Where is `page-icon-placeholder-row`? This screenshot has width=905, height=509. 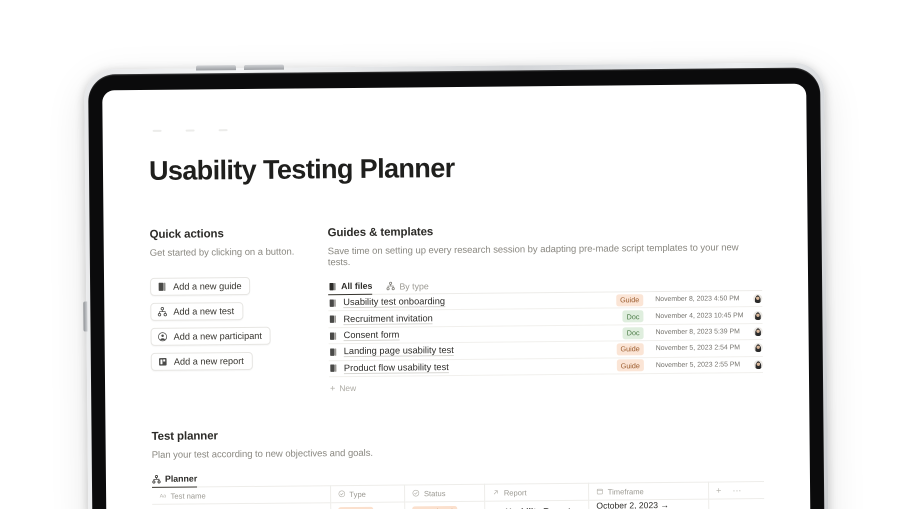 page-icon-placeholder-row is located at coordinates (455, 128).